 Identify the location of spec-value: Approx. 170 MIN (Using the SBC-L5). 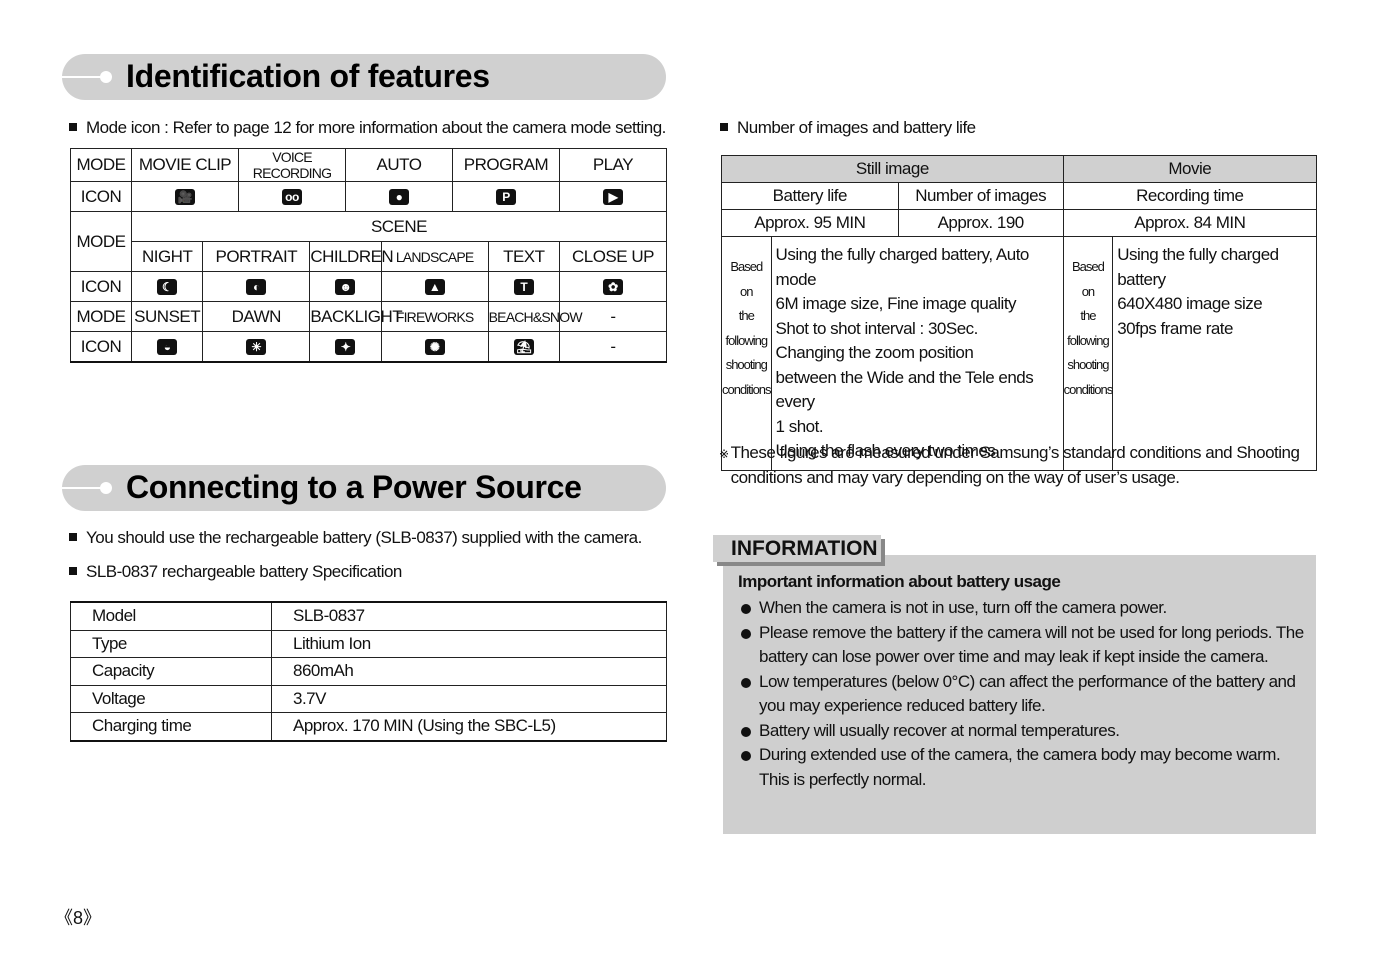
(469, 726).